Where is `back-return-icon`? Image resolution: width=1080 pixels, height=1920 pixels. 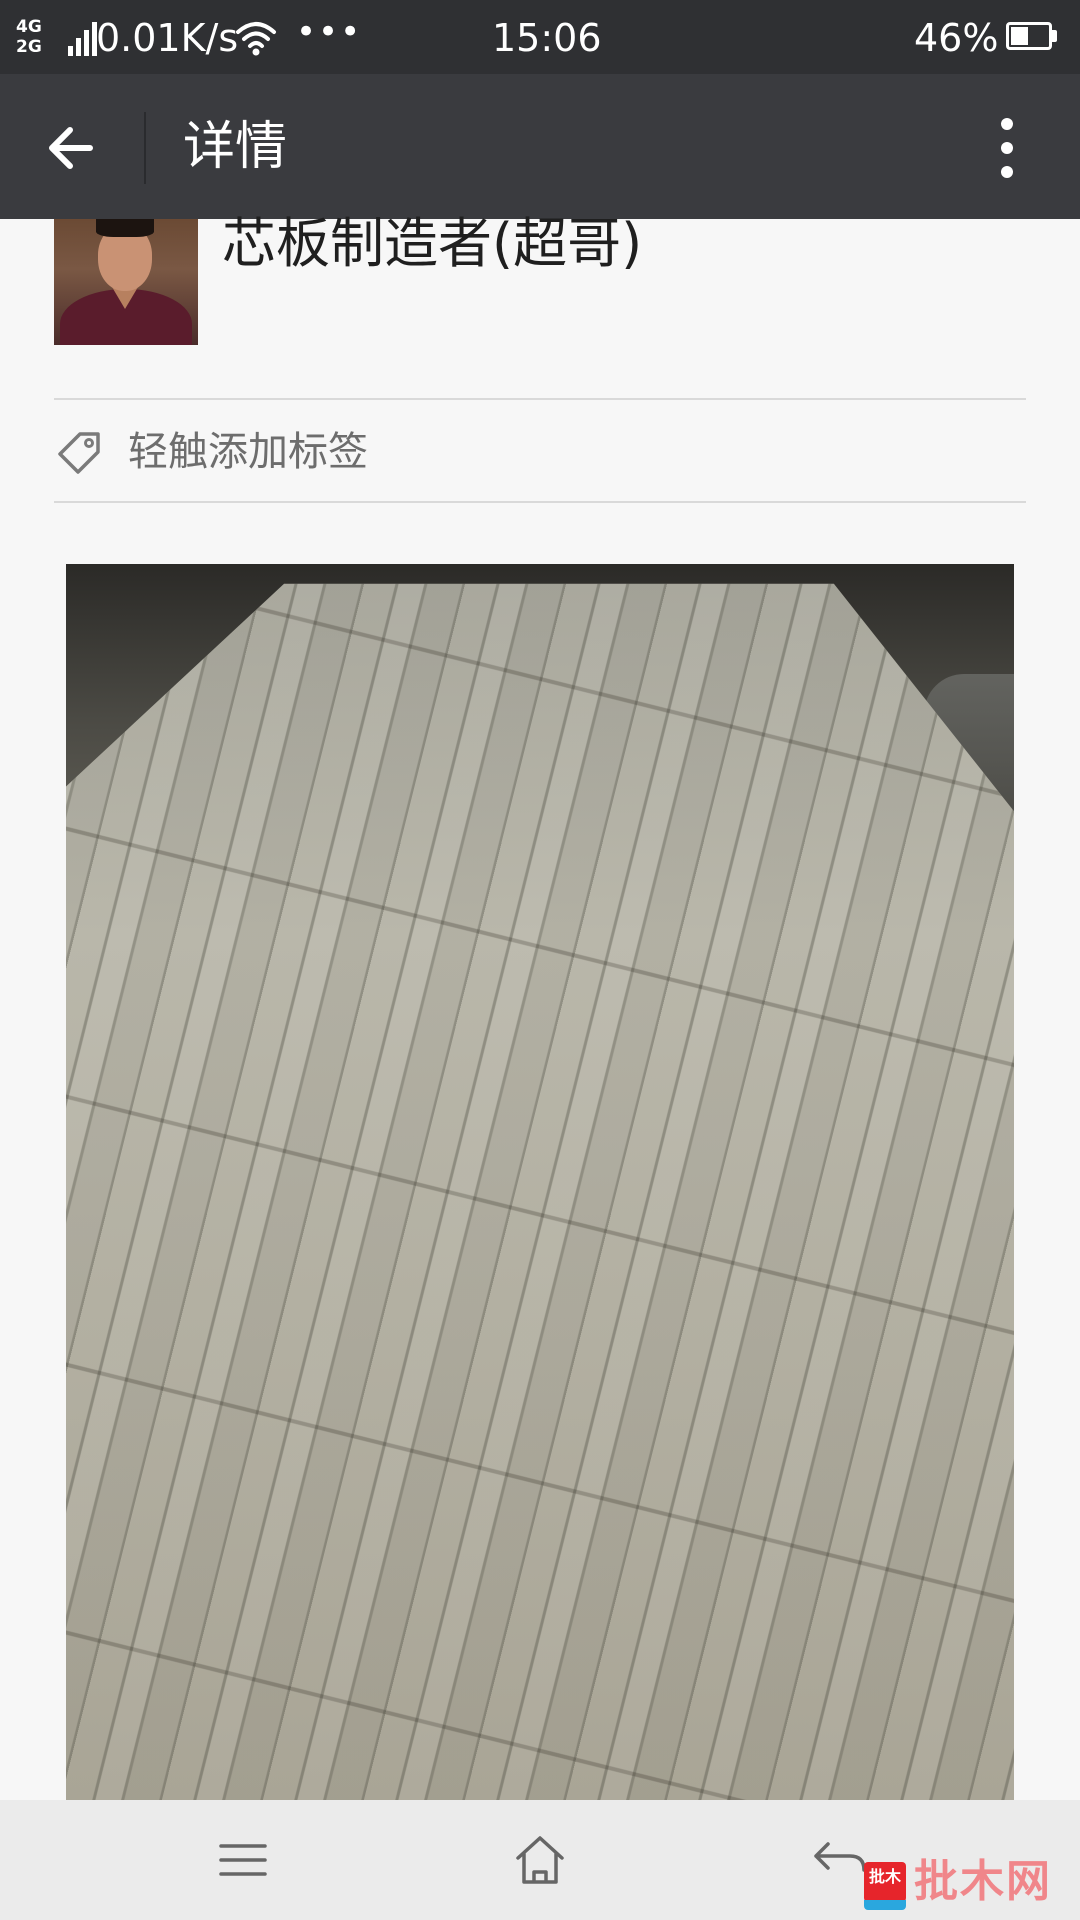 back-return-icon is located at coordinates (840, 1860).